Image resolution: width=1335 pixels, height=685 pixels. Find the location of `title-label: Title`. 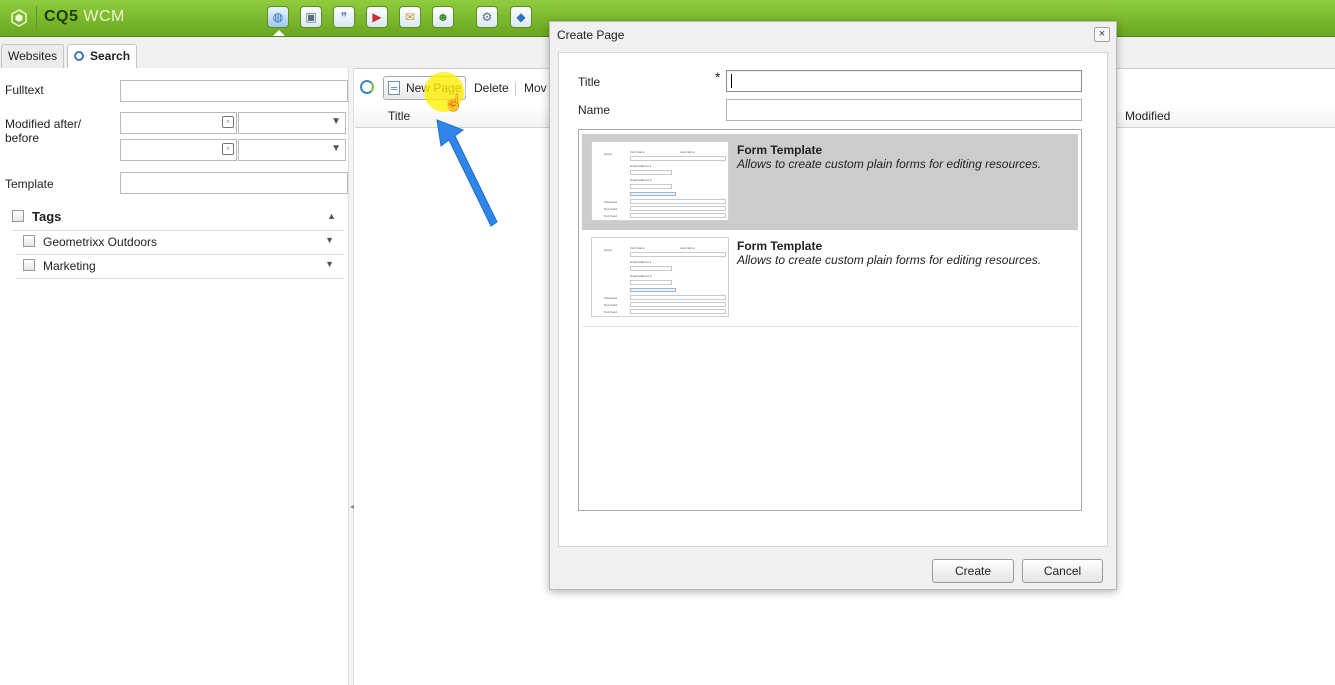

title-label: Title is located at coordinates (589, 82).